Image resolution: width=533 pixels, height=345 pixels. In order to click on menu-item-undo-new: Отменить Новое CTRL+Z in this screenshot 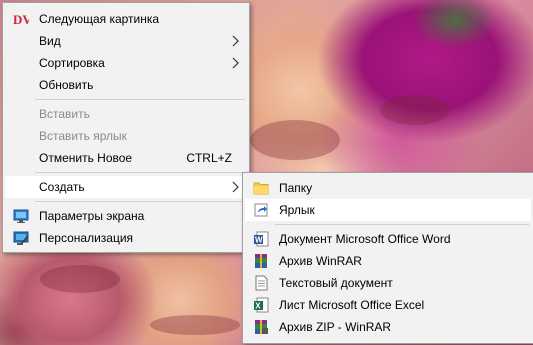, I will do `click(126, 158)`.